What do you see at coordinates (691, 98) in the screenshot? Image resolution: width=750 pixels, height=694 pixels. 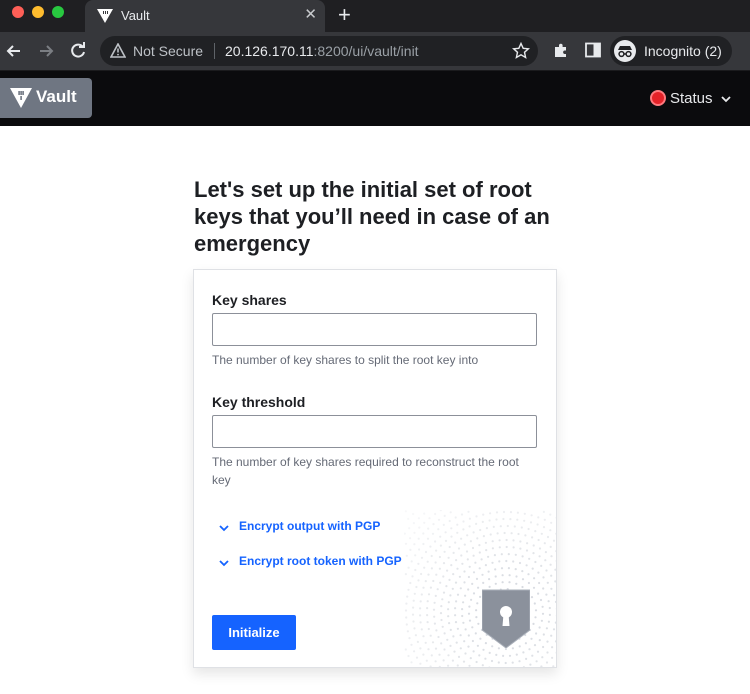 I see `status-label: Status` at bounding box center [691, 98].